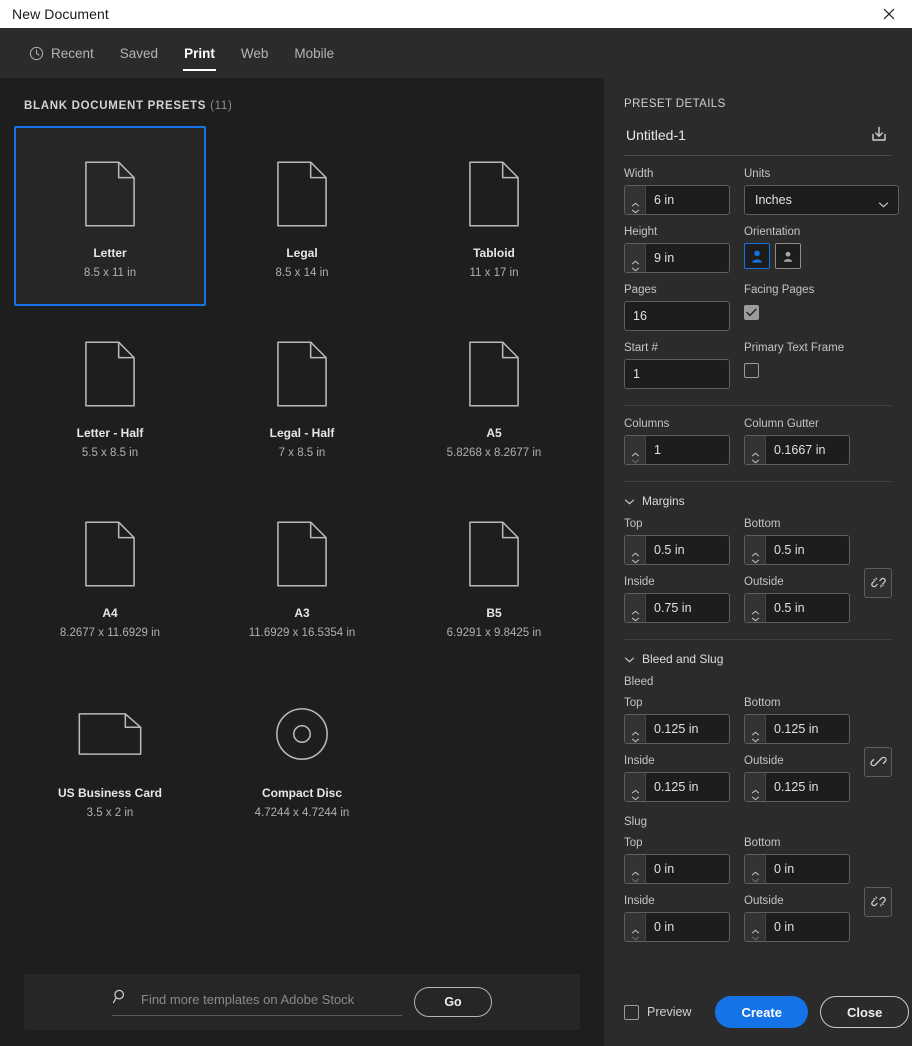 This screenshot has width=912, height=1046. What do you see at coordinates (635, 258) in the screenshot?
I see `height-stepper` at bounding box center [635, 258].